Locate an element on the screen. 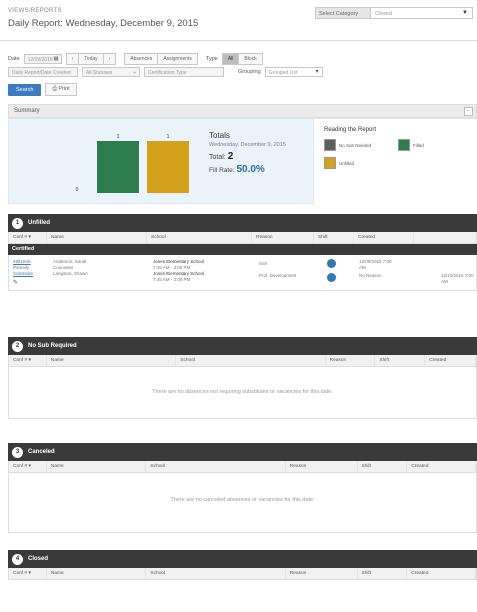  certification-select: Certification Type is located at coordinates (184, 72).